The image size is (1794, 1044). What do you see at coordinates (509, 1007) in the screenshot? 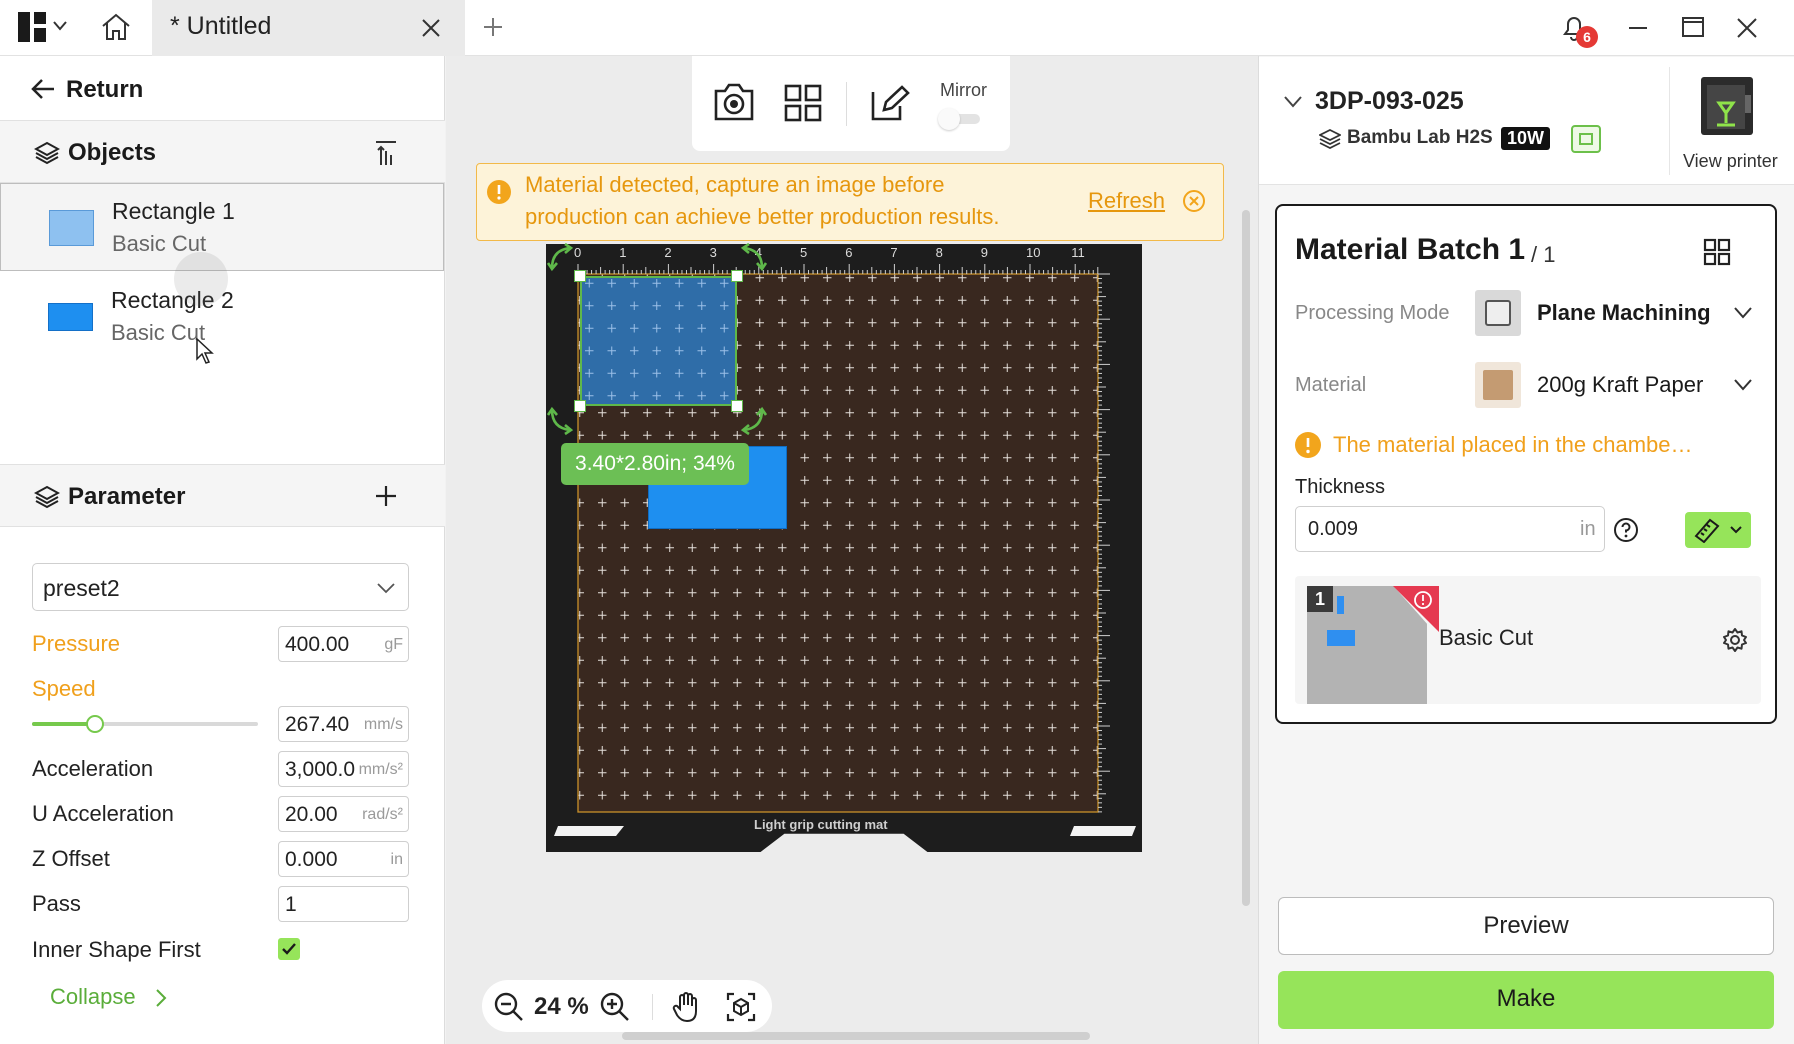
I see `zoom-out-icon` at bounding box center [509, 1007].